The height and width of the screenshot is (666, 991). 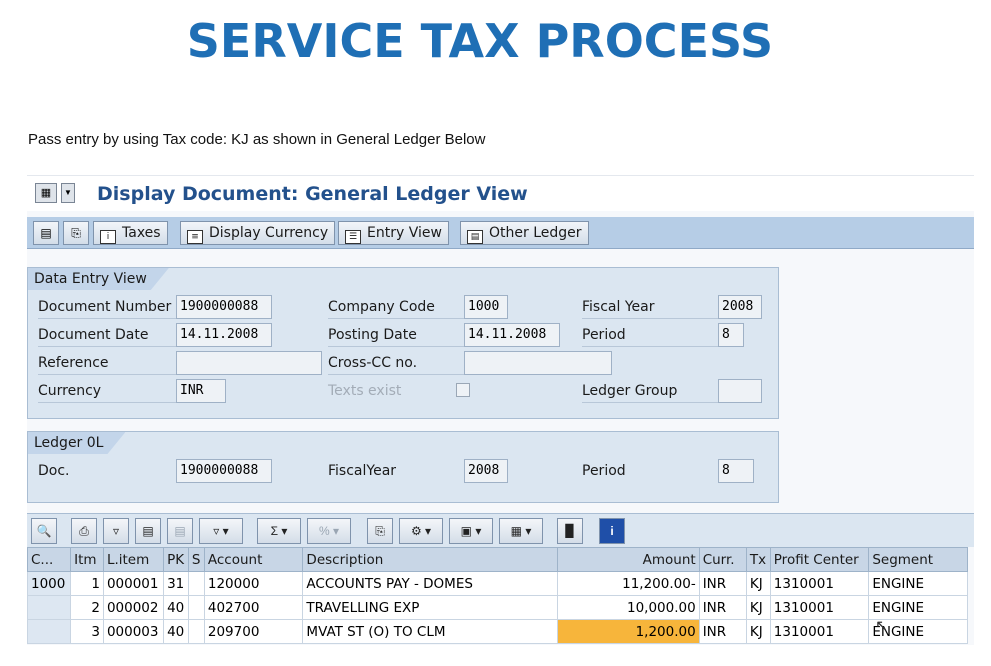 I want to click on info-button: i, so click(x=612, y=531).